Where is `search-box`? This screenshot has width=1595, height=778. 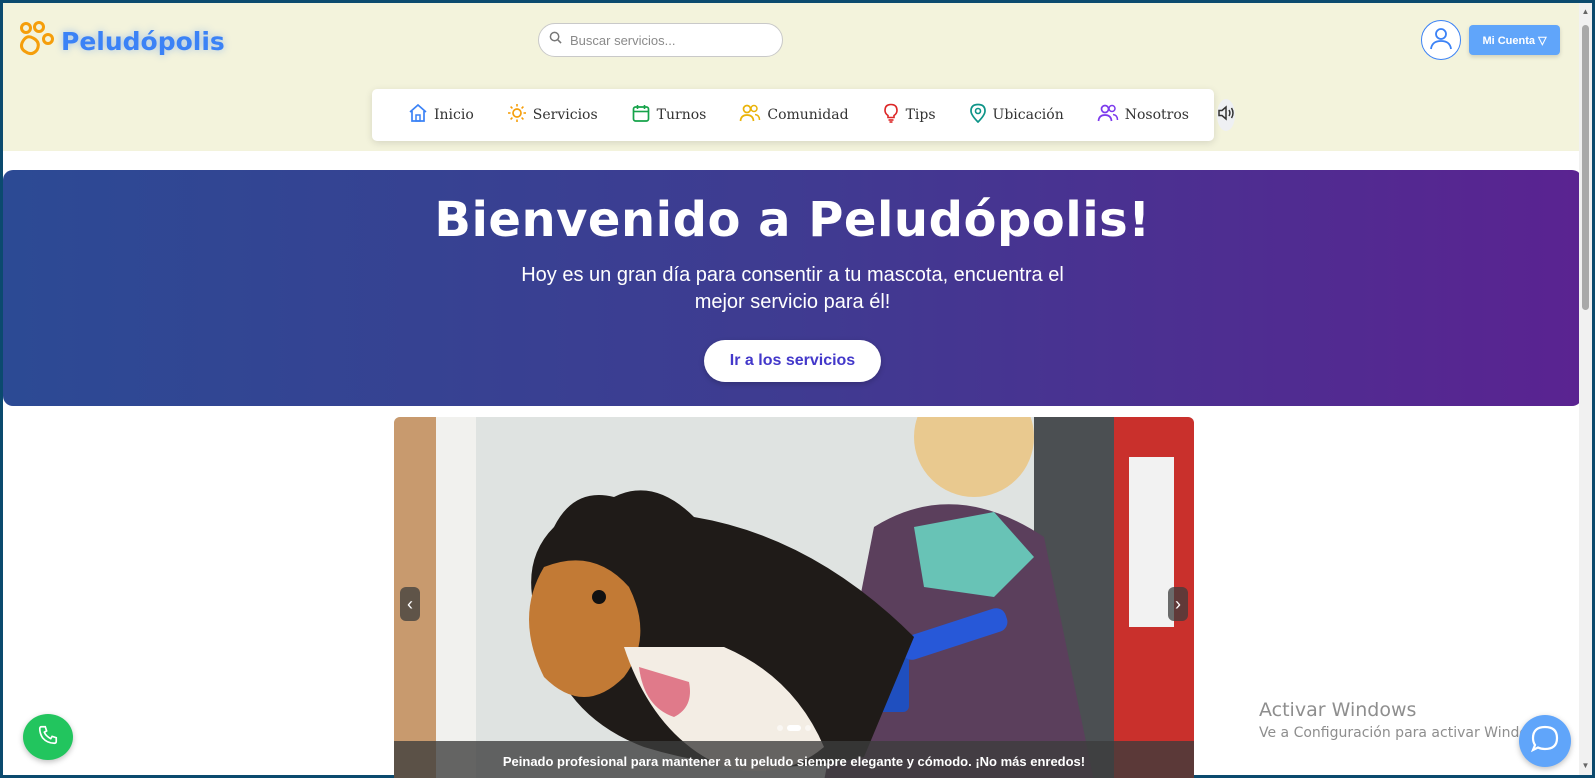
search-box is located at coordinates (660, 40).